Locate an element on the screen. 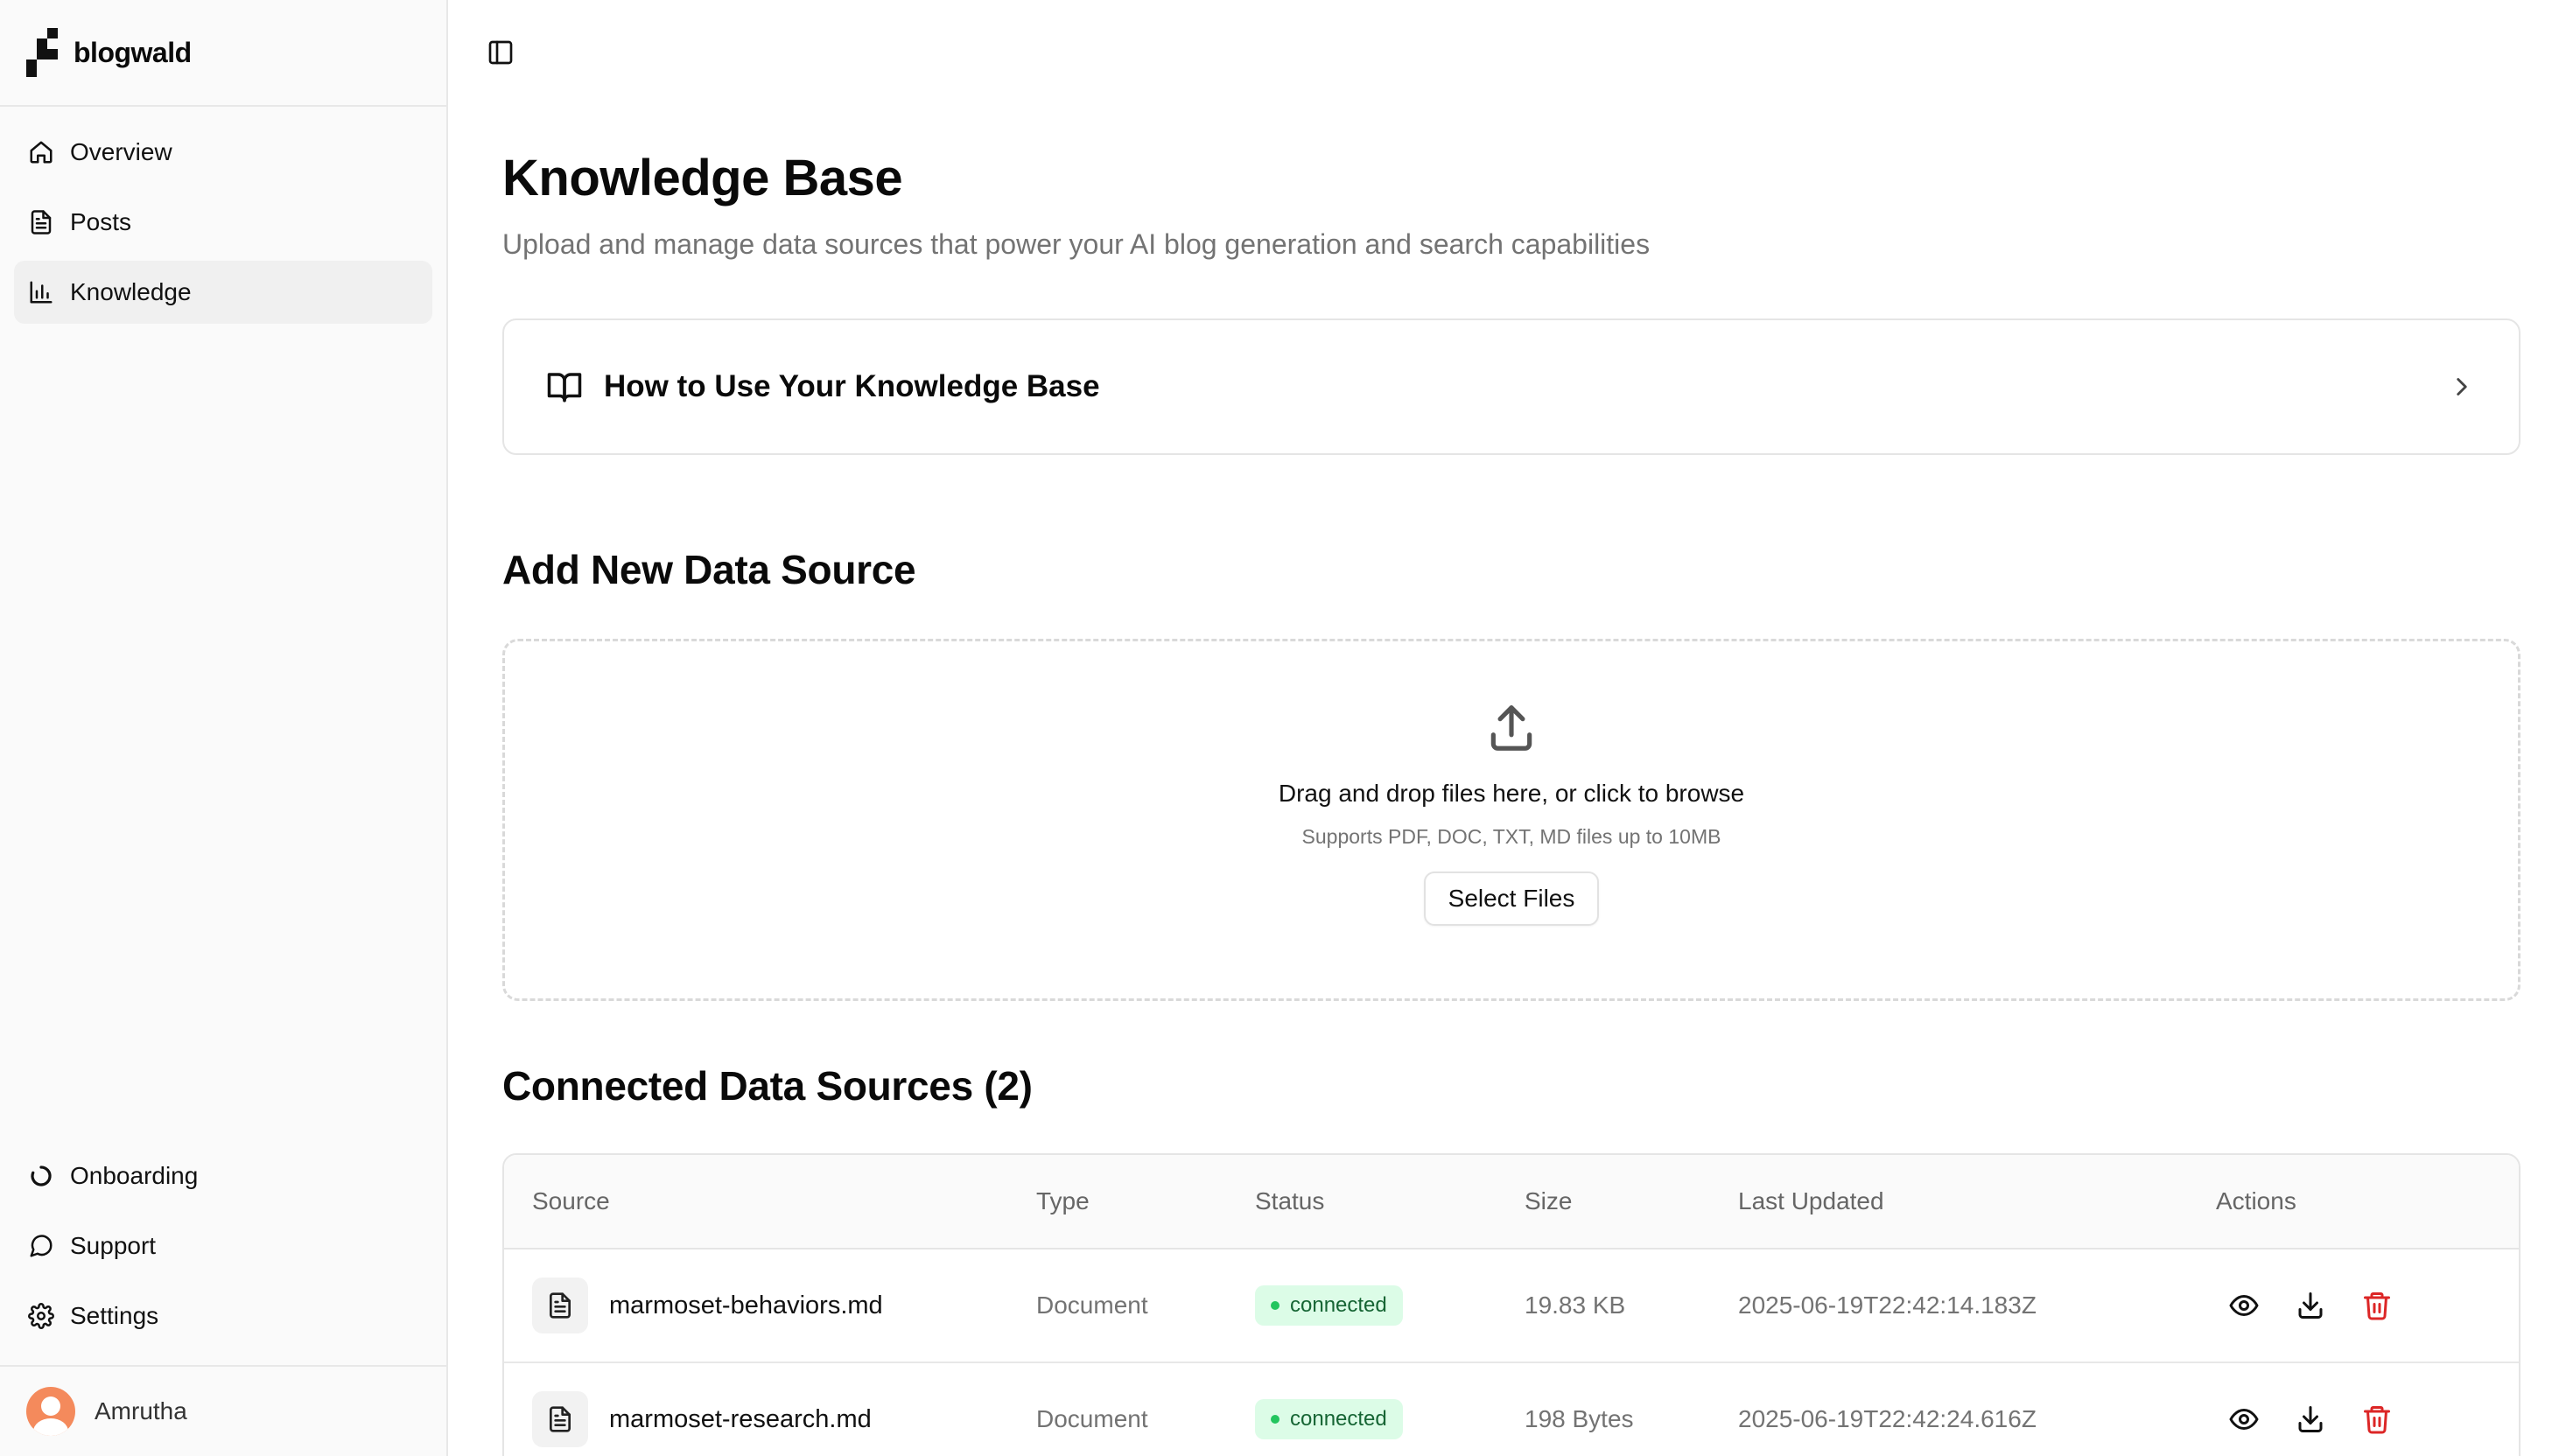 Image resolution: width=2573 pixels, height=1456 pixels. howto-accordion: How to Use Your Knowledge Base is located at coordinates (1511, 386).